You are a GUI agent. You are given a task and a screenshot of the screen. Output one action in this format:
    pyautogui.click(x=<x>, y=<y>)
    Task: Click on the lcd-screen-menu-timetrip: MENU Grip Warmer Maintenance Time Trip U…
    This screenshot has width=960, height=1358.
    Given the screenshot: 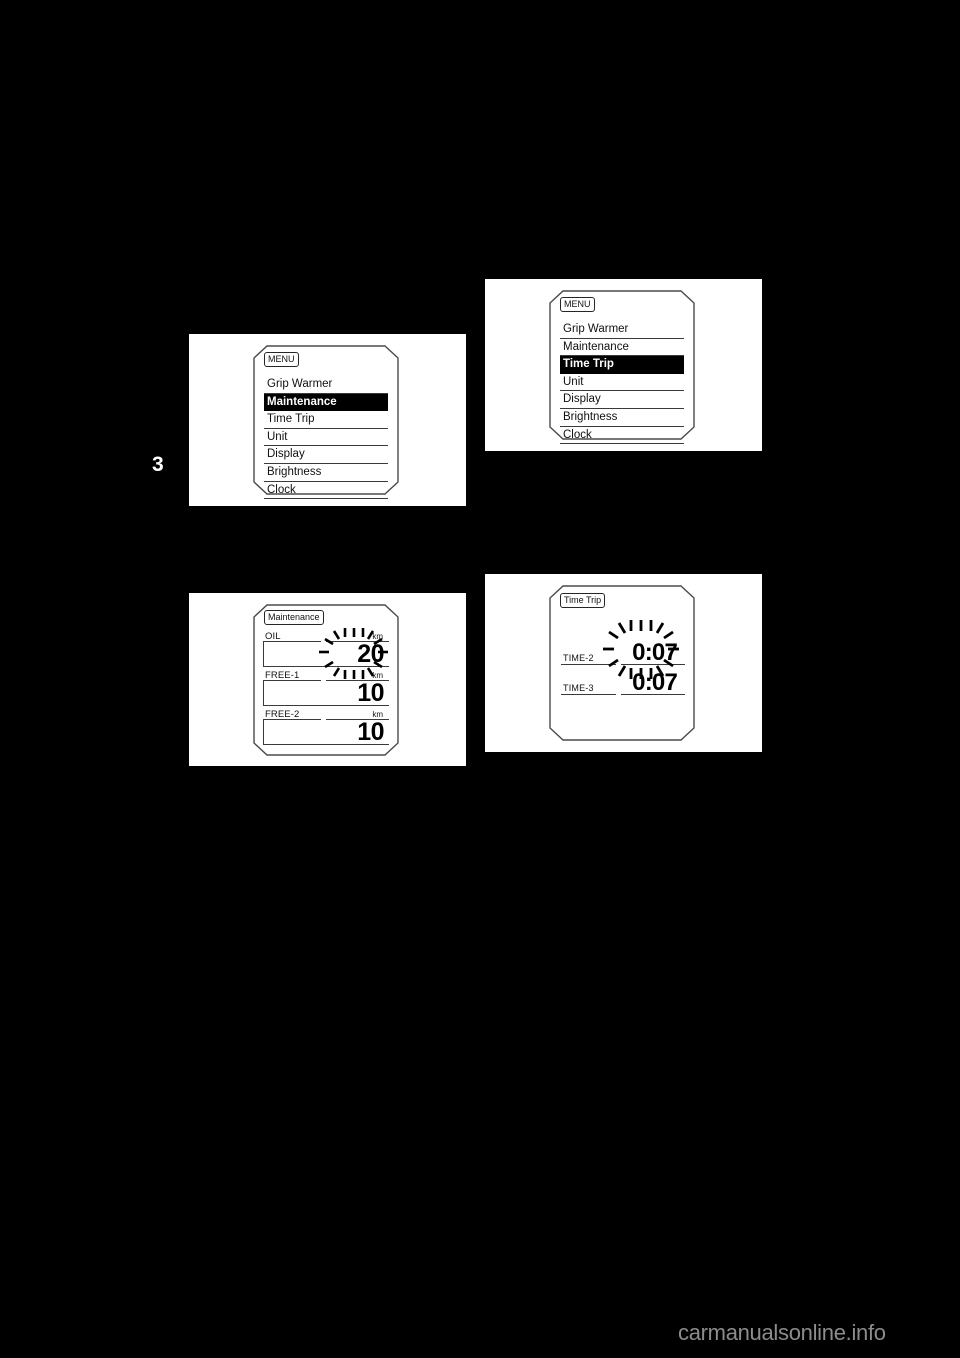 What is the action you would take?
    pyautogui.click(x=622, y=367)
    